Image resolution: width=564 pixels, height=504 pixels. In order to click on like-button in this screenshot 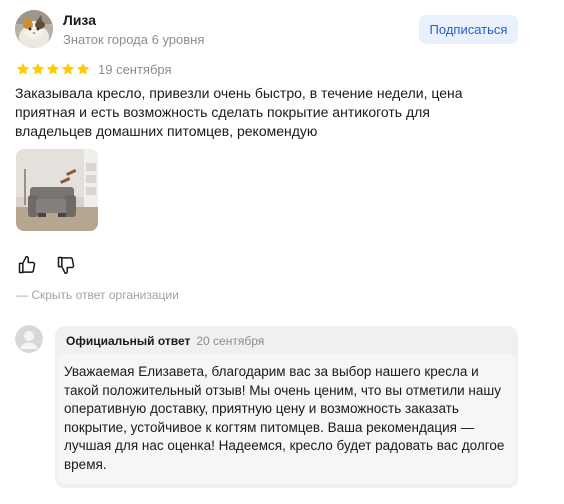, I will do `click(27, 265)`.